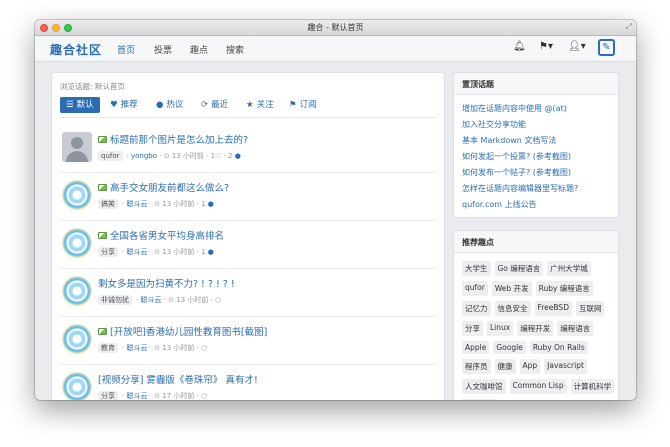 Image resolution: width=670 pixels, height=447 pixels. What do you see at coordinates (519, 46) in the screenshot?
I see `bell-icon: 🔔︎` at bounding box center [519, 46].